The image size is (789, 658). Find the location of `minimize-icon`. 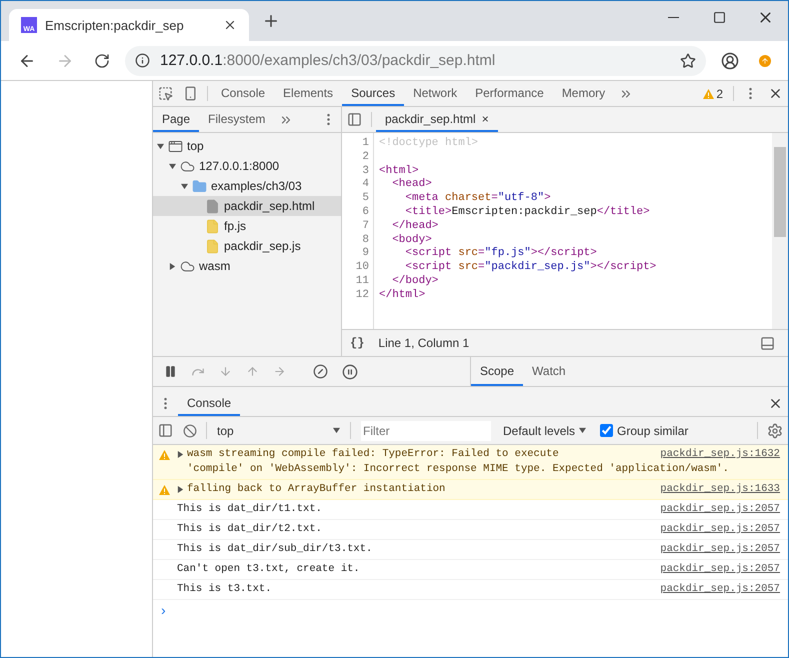

minimize-icon is located at coordinates (673, 17).